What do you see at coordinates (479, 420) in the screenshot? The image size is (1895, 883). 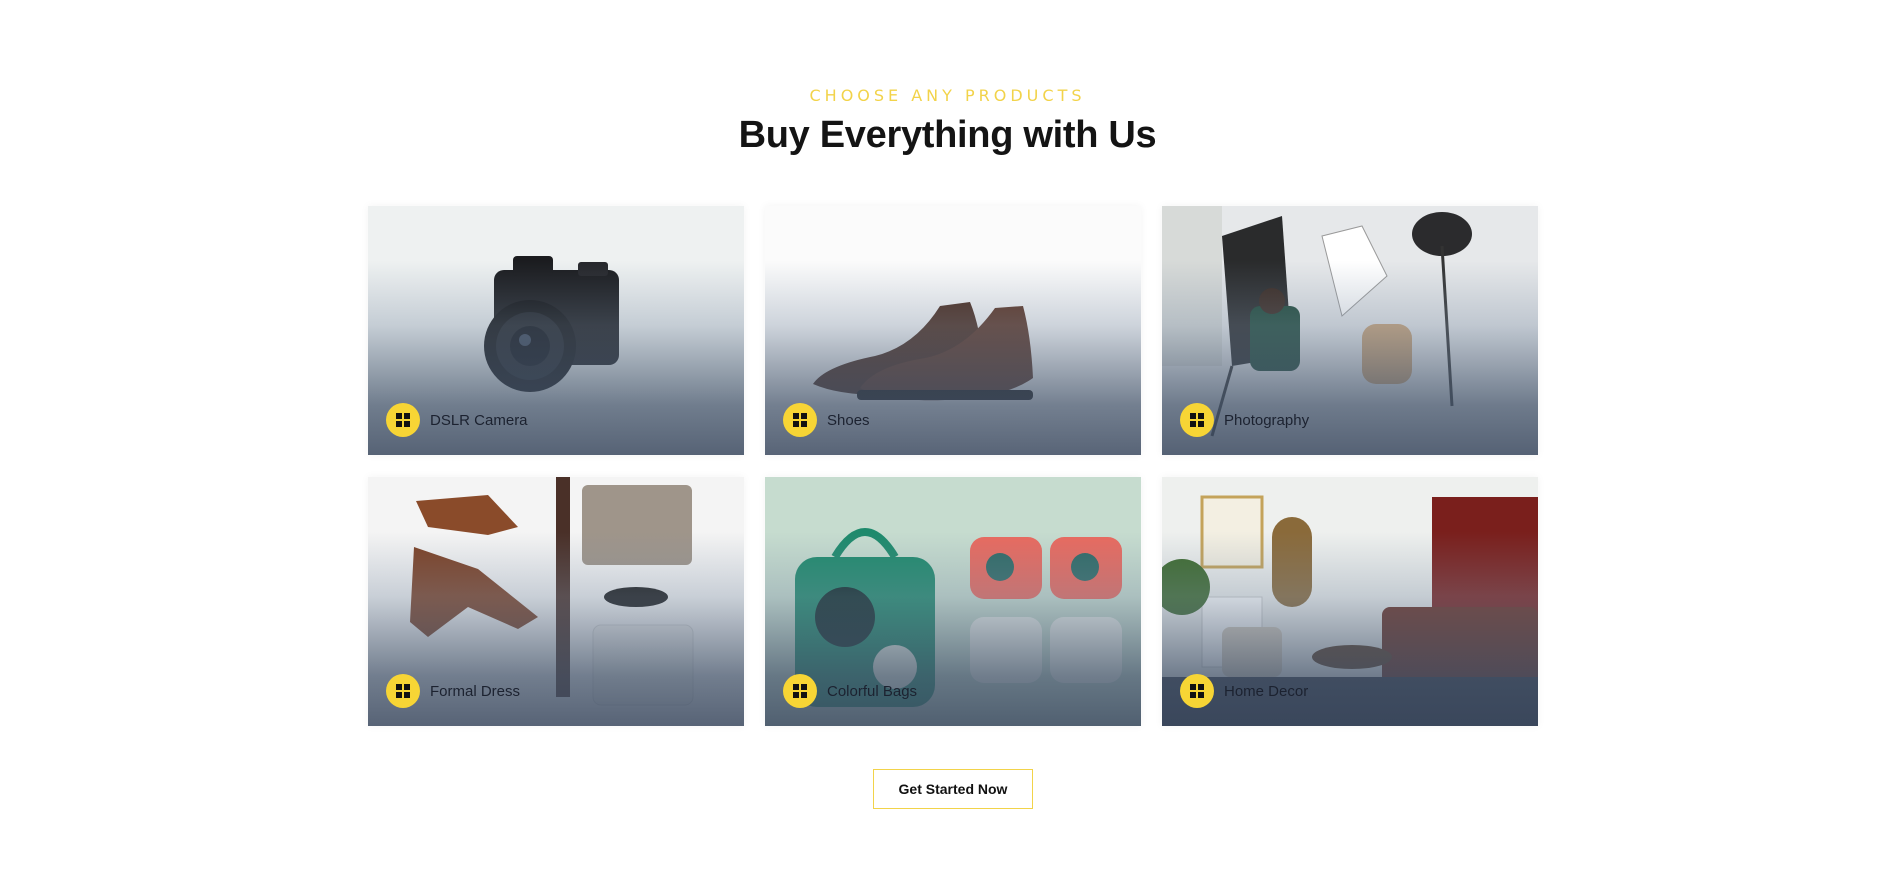 I see `product-label: DSLR Camera` at bounding box center [479, 420].